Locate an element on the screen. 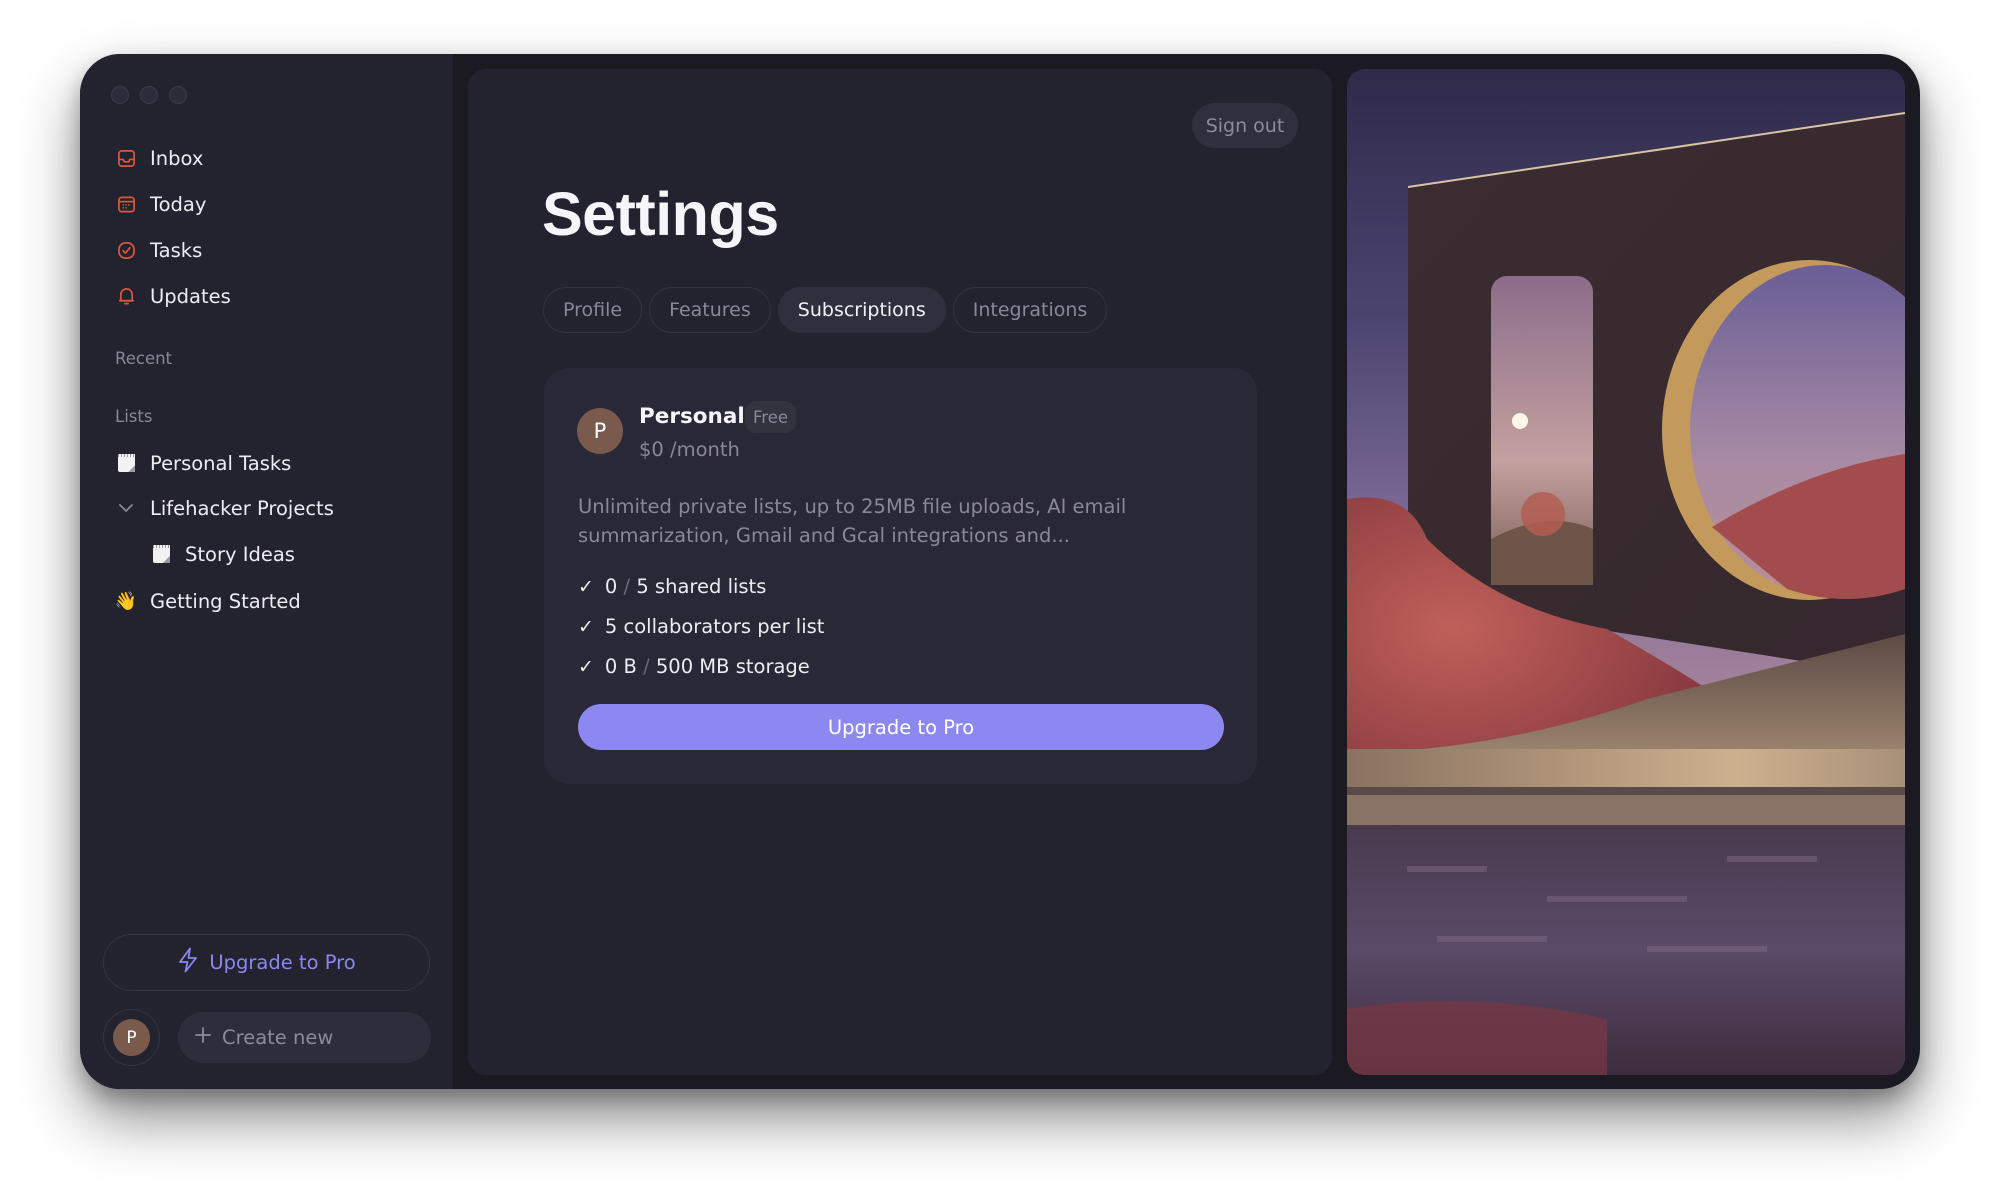  sidebar-item-inbox: Inbox is located at coordinates (159, 158).